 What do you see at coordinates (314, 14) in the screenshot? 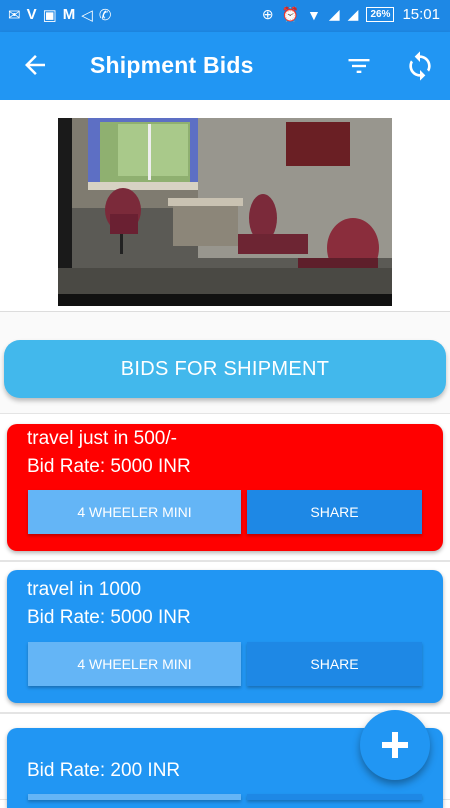
I see `wifi-icon: ▼` at bounding box center [314, 14].